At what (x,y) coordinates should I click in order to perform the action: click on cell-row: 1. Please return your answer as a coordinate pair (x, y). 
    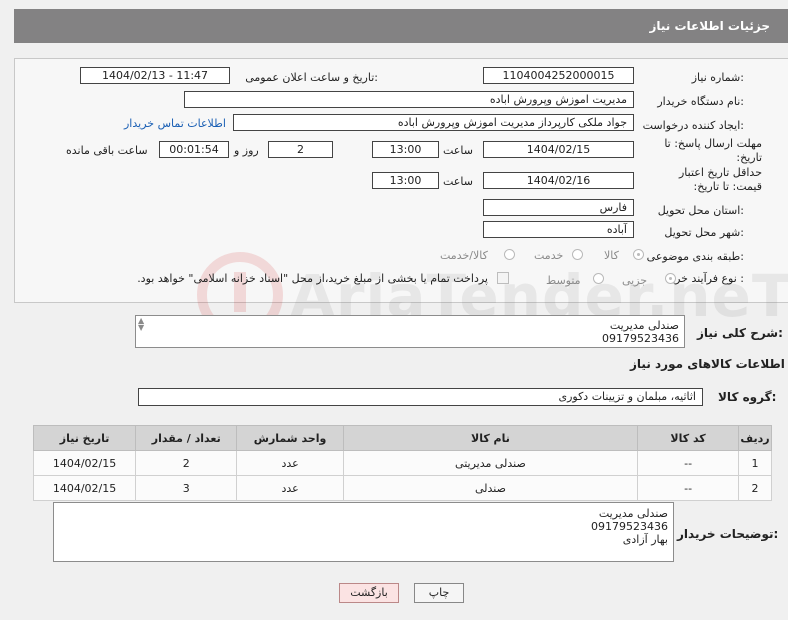
    Looking at the image, I should click on (755, 463).